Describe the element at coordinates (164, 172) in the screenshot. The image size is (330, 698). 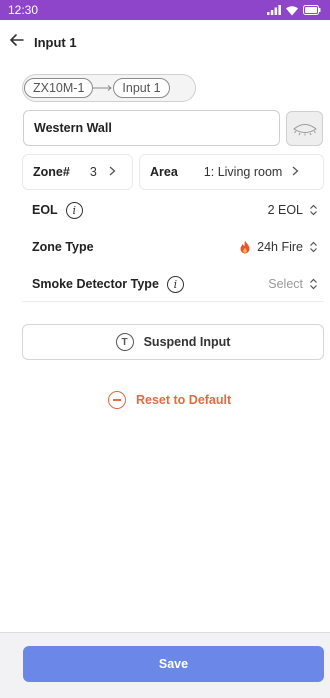
I see `area-label: Area` at that location.